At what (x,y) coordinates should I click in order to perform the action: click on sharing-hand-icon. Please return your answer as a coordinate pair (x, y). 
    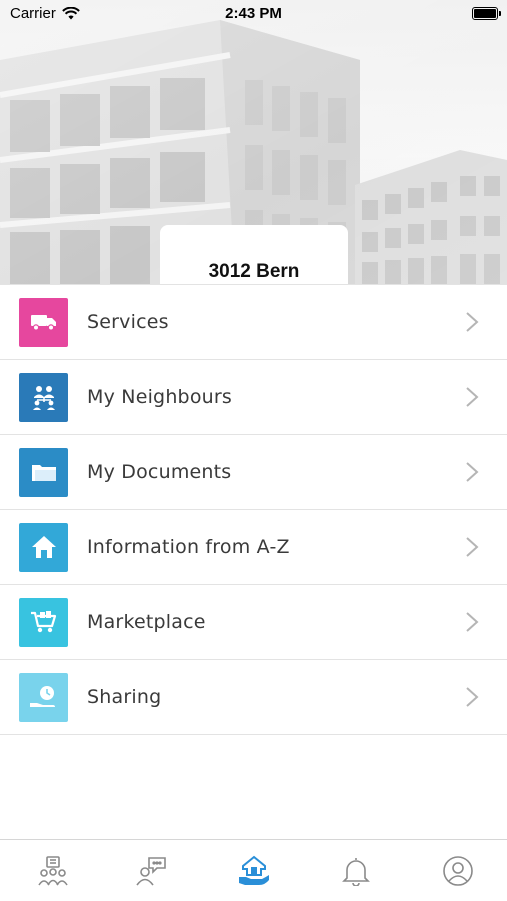
    Looking at the image, I should click on (42, 696).